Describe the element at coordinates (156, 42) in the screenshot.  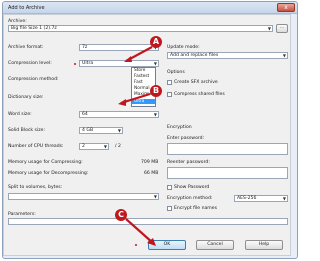
I see `callout-a: A` at that location.